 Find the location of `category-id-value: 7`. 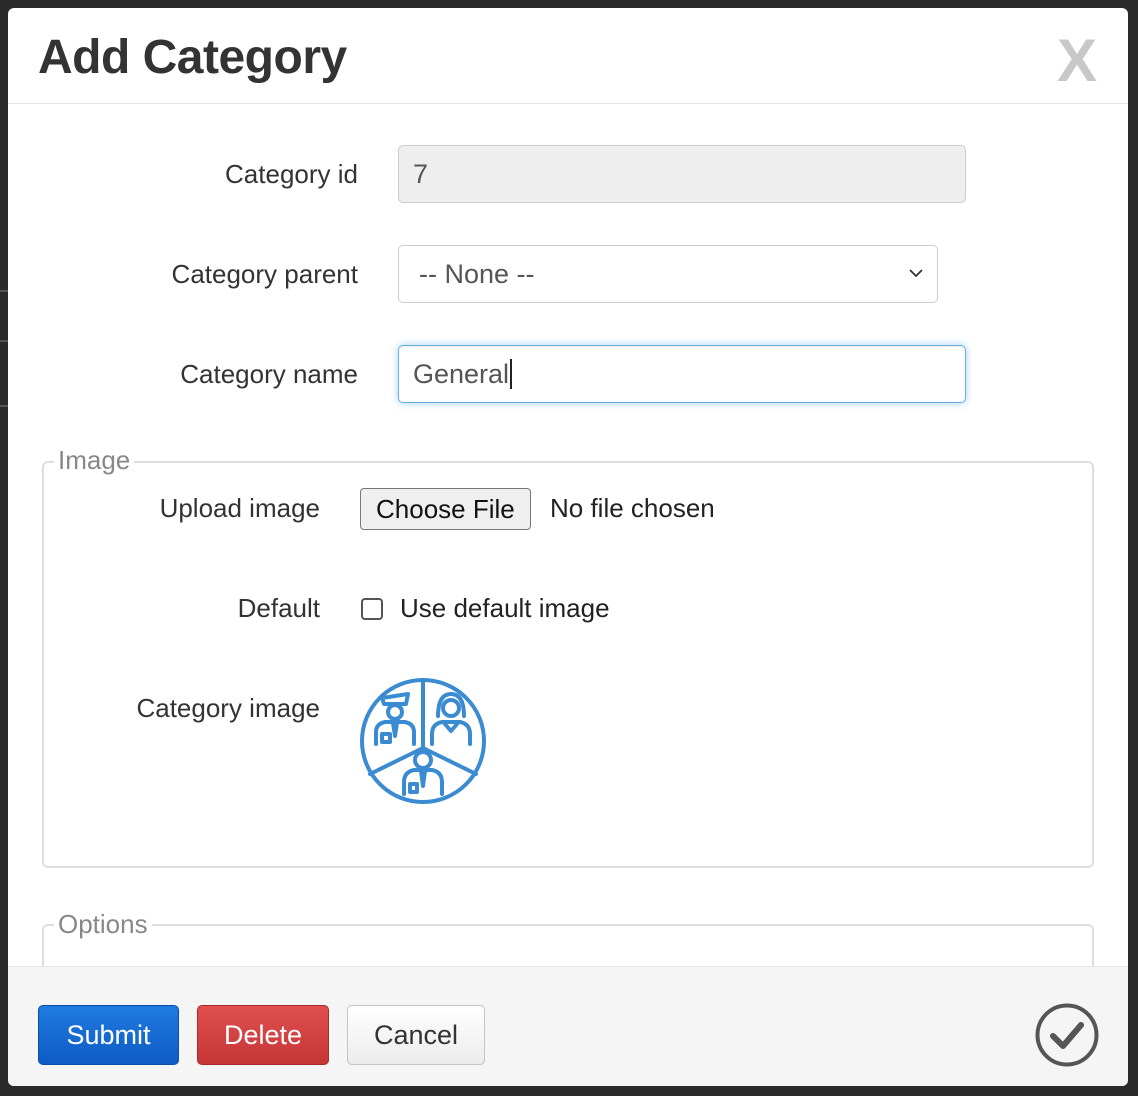

category-id-value: 7 is located at coordinates (421, 173).